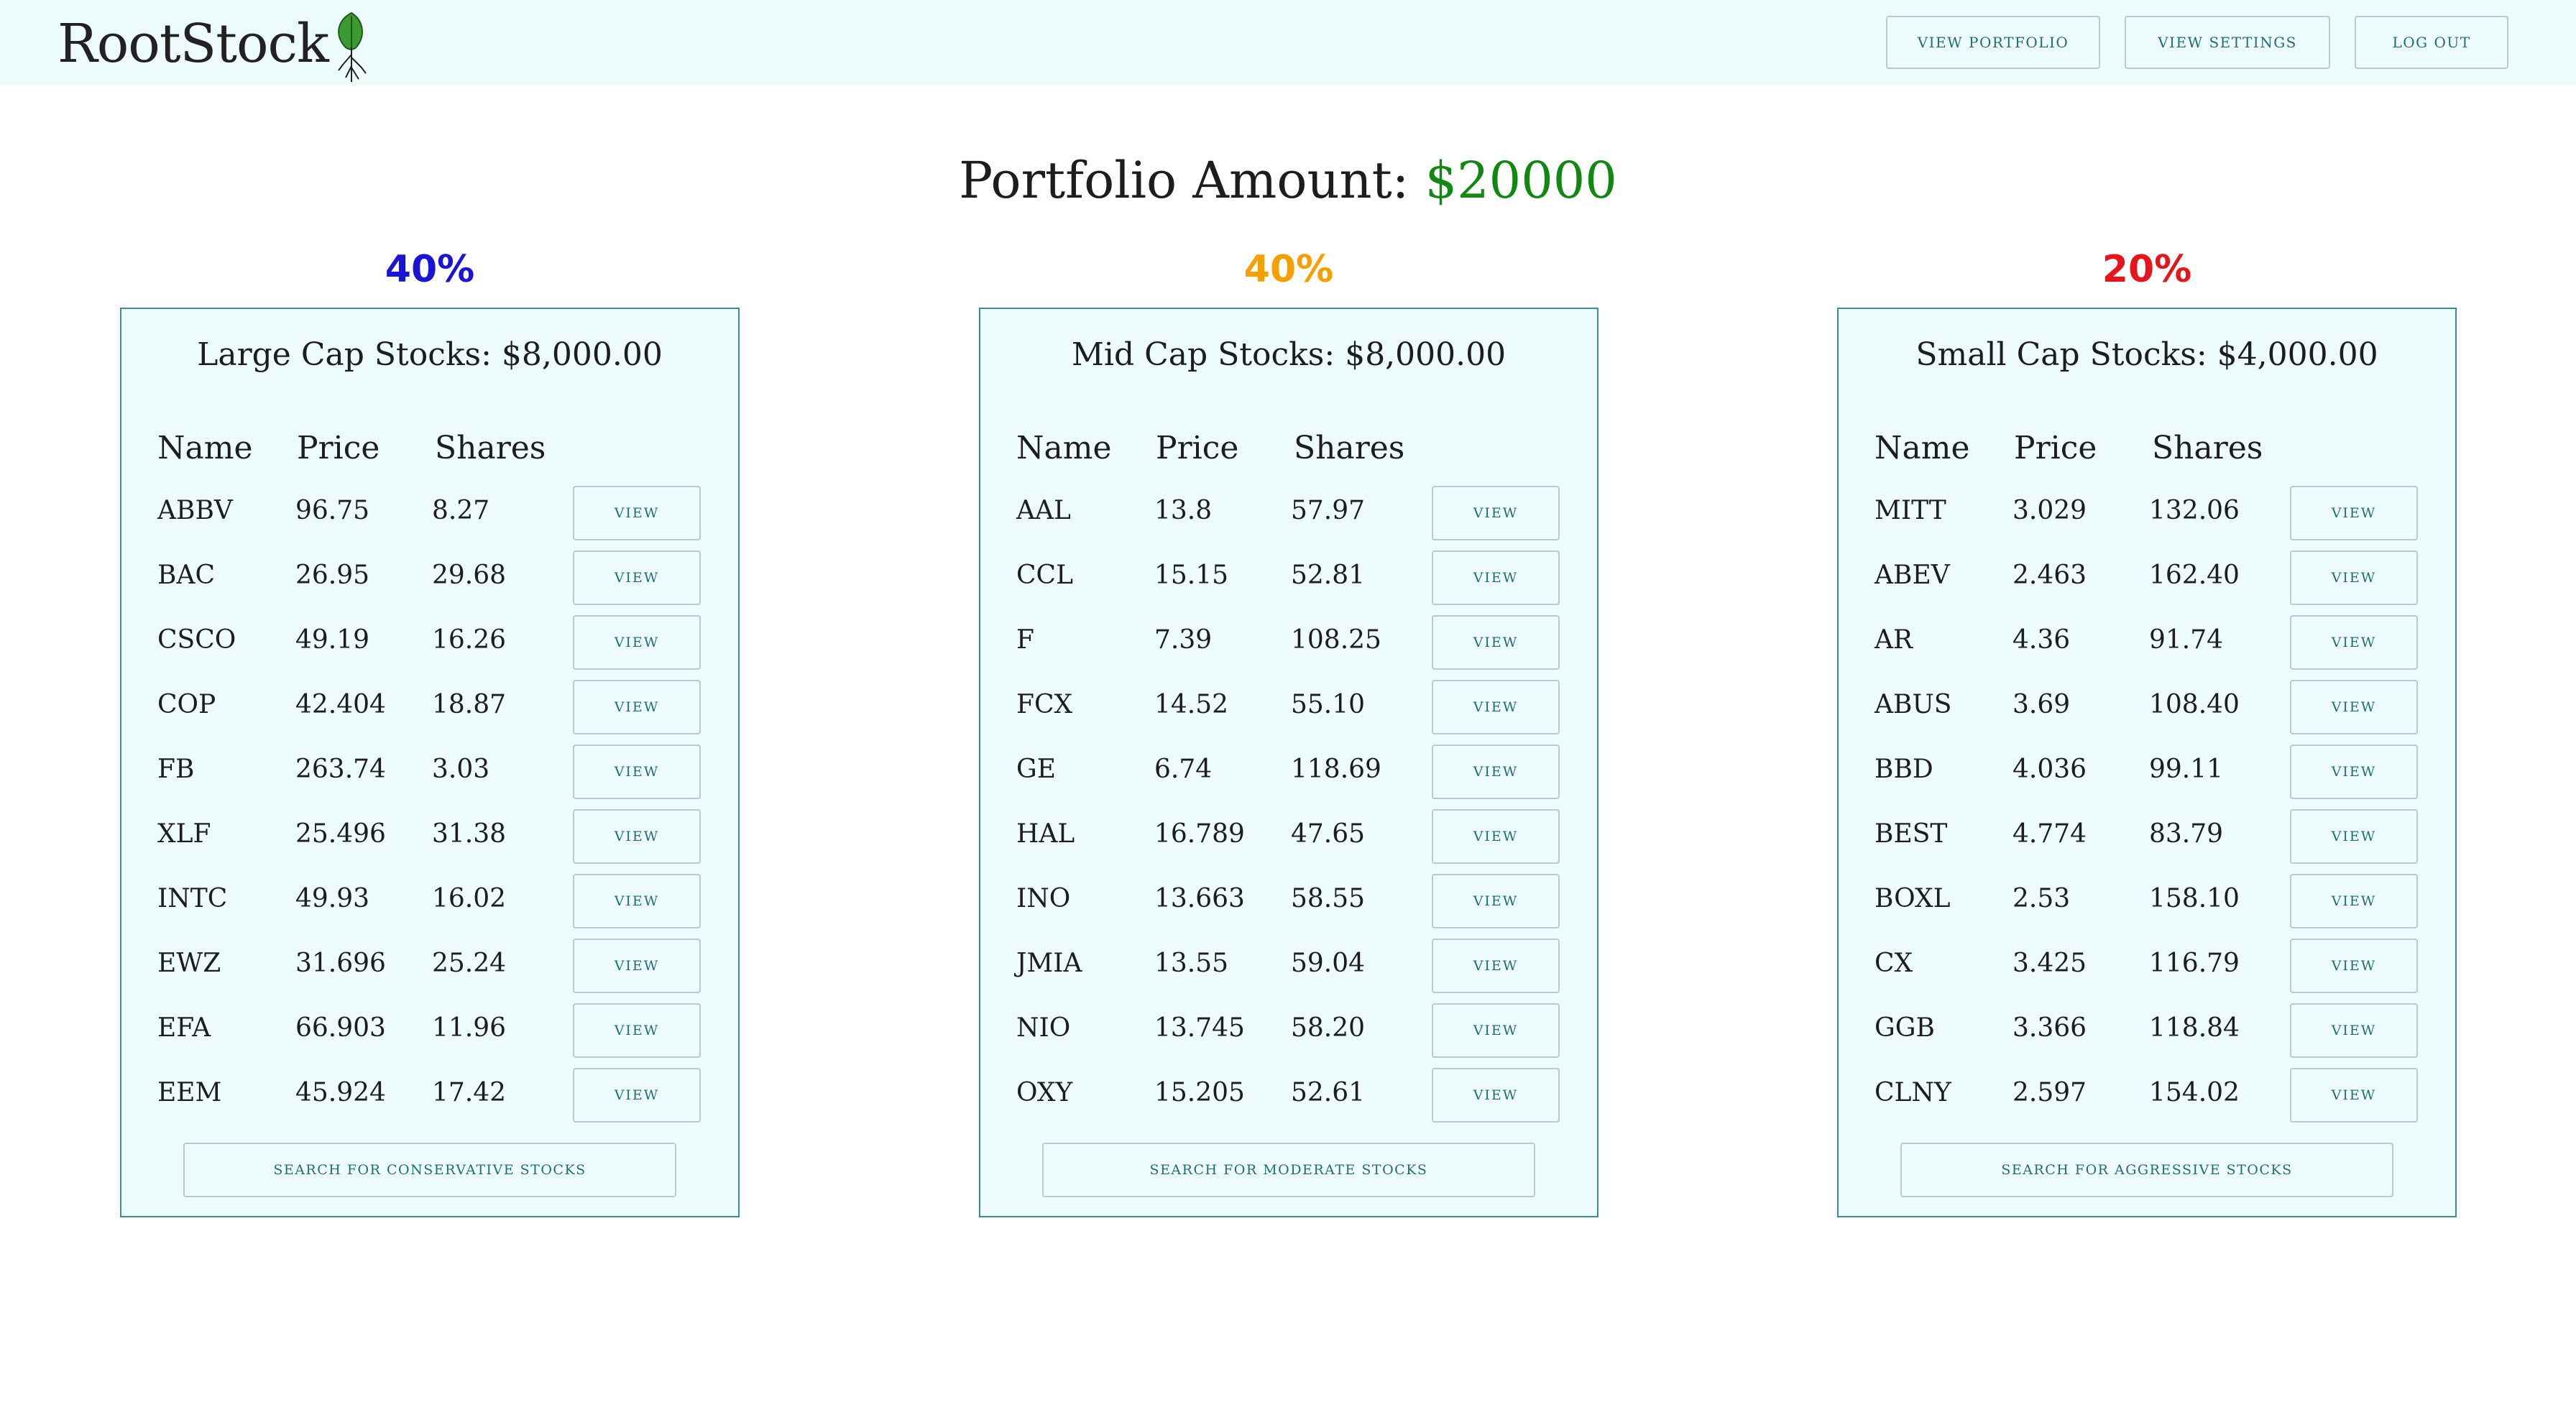 The height and width of the screenshot is (1415, 2576). Describe the element at coordinates (2431, 42) in the screenshot. I see `log-out-button: LOG OUT` at that location.